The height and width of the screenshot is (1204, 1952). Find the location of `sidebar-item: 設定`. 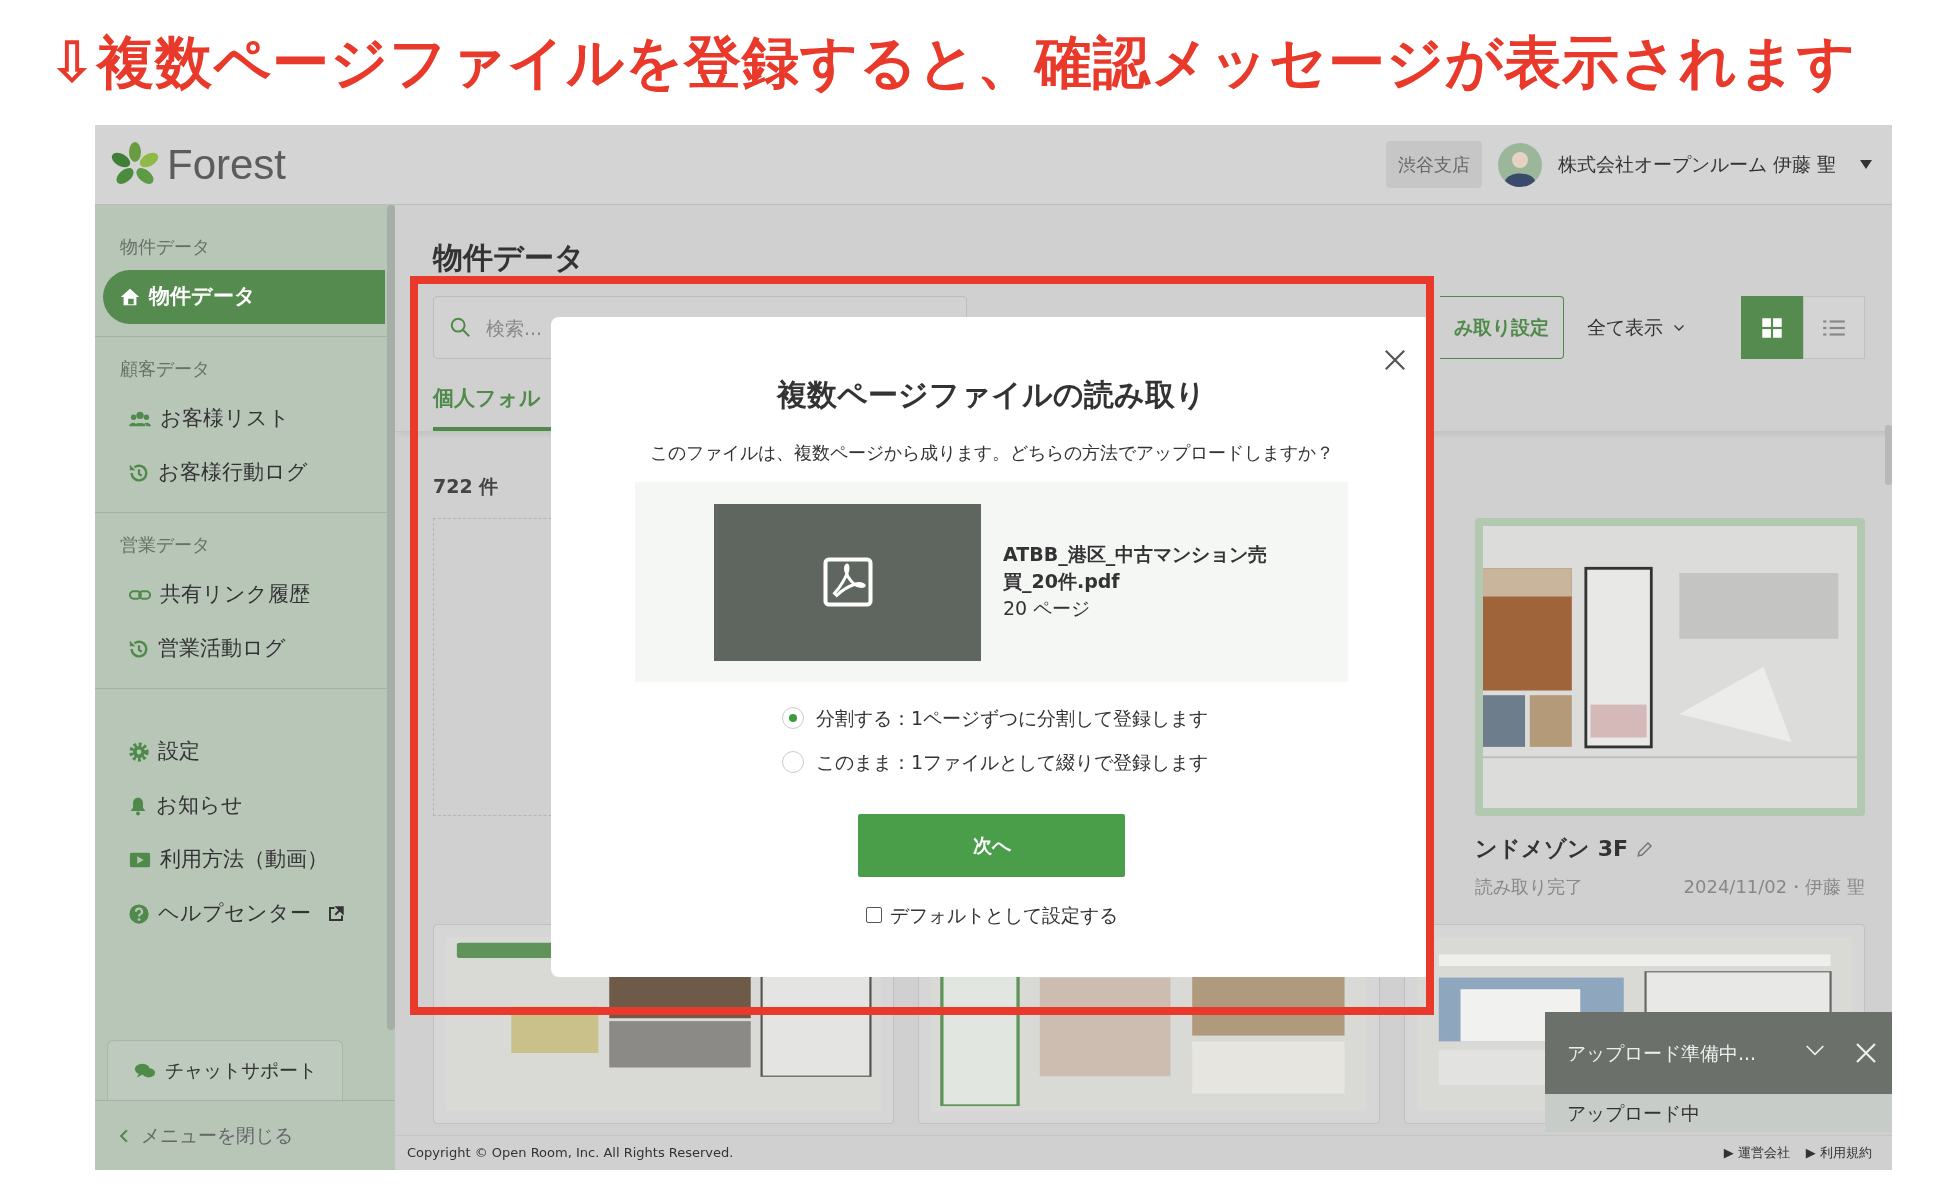

sidebar-item: 設定 is located at coordinates (243, 752).